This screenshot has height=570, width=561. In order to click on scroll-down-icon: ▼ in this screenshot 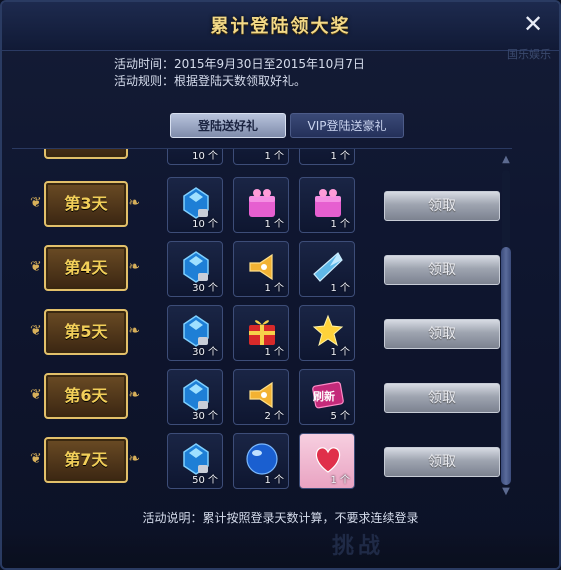, I will do `click(506, 492)`.